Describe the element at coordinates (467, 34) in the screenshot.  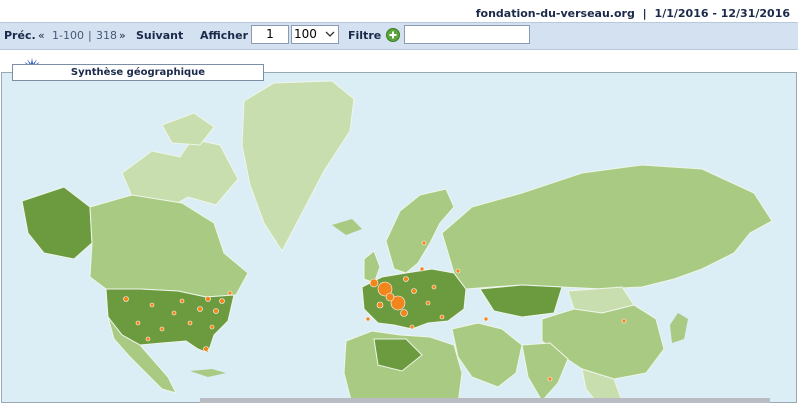
I see `filter-input` at that location.